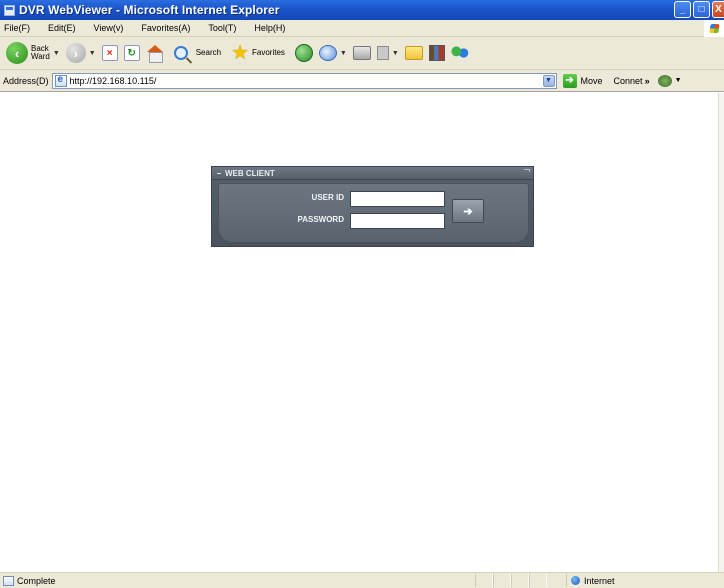 The width and height of the screenshot is (724, 588). What do you see at coordinates (548, 80) in the screenshot?
I see `address-dropdown-icon: ▼` at bounding box center [548, 80].